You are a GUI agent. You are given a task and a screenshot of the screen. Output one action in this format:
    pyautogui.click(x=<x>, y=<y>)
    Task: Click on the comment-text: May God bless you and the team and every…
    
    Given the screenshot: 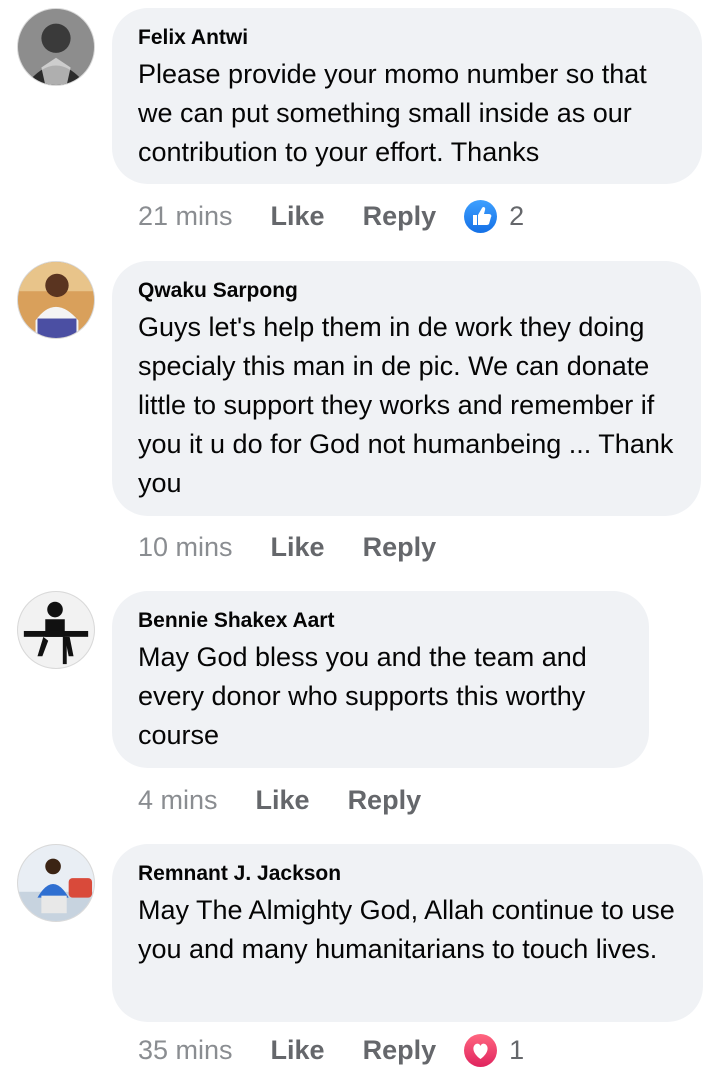 What is the action you would take?
    pyautogui.click(x=362, y=696)
    